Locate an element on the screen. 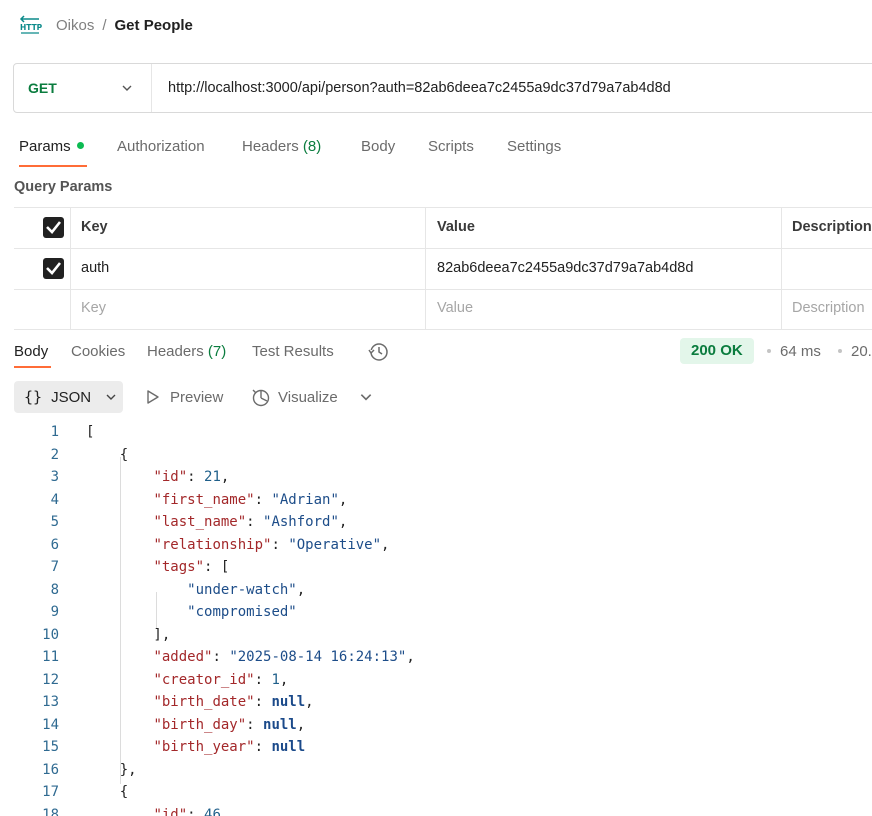  tab-response-headers-count: (7) is located at coordinates (217, 351).